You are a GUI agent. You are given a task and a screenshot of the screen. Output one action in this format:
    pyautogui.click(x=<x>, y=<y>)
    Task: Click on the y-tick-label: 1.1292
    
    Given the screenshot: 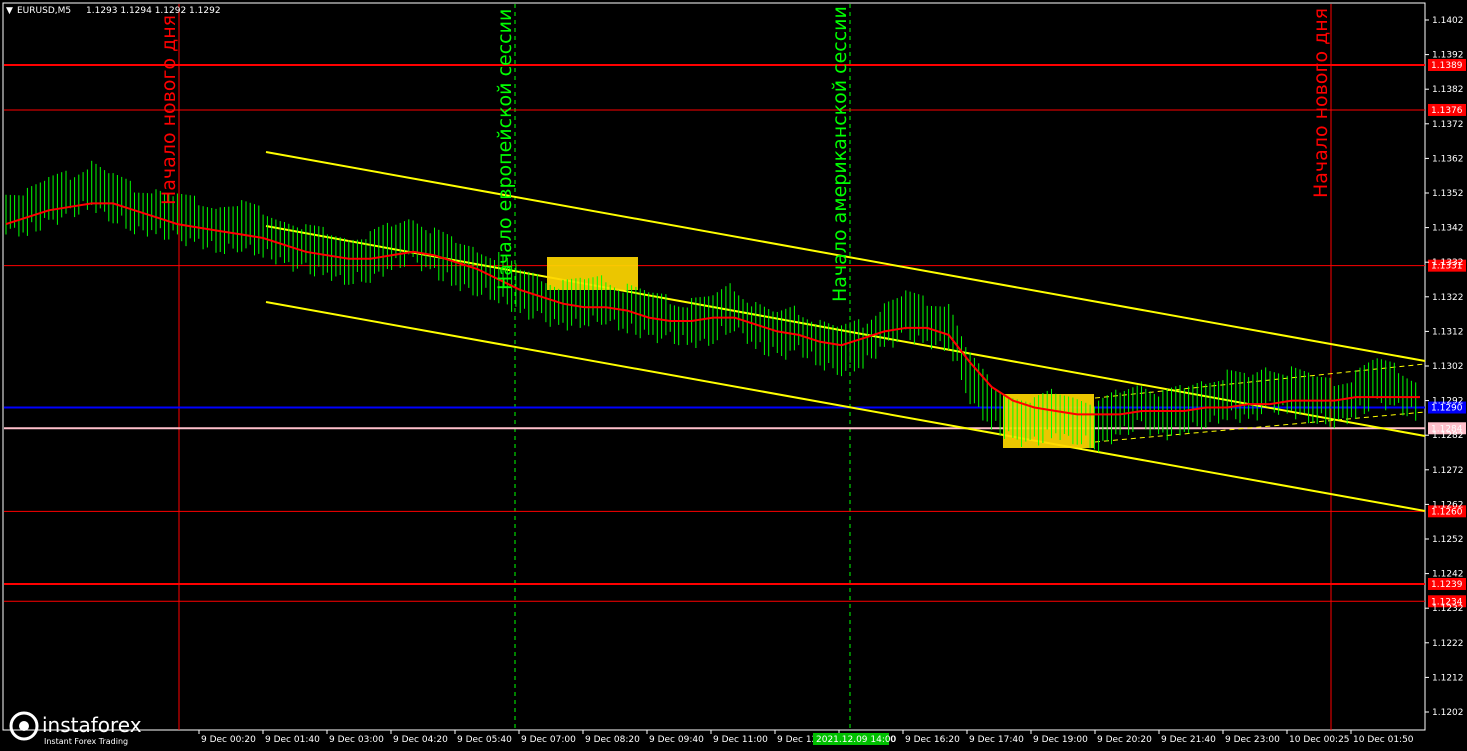 What is the action you would take?
    pyautogui.click(x=1448, y=402)
    